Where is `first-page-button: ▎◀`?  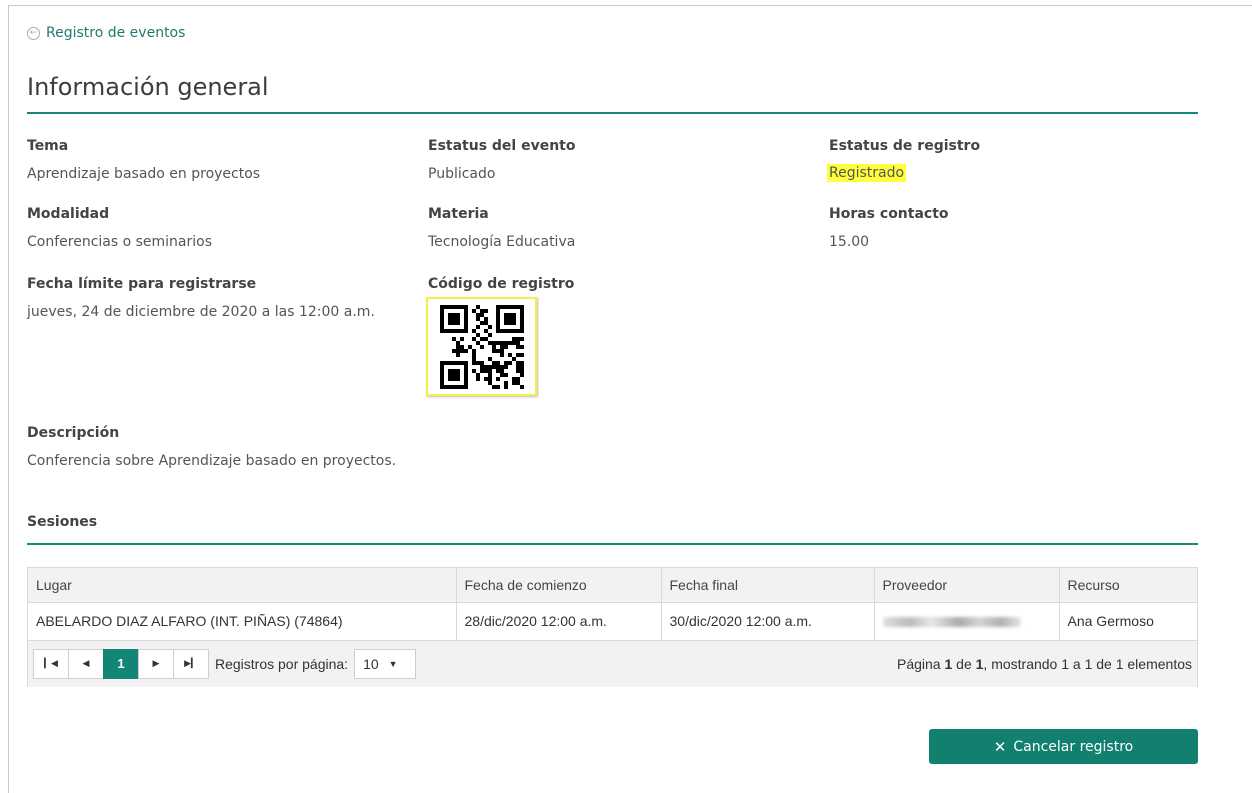 first-page-button: ▎◀ is located at coordinates (51, 663).